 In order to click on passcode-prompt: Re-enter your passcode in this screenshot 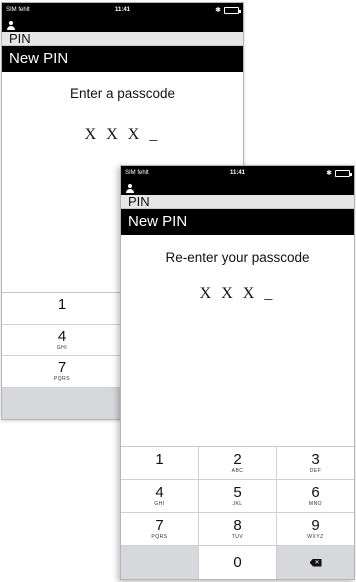, I will do `click(237, 257)`.